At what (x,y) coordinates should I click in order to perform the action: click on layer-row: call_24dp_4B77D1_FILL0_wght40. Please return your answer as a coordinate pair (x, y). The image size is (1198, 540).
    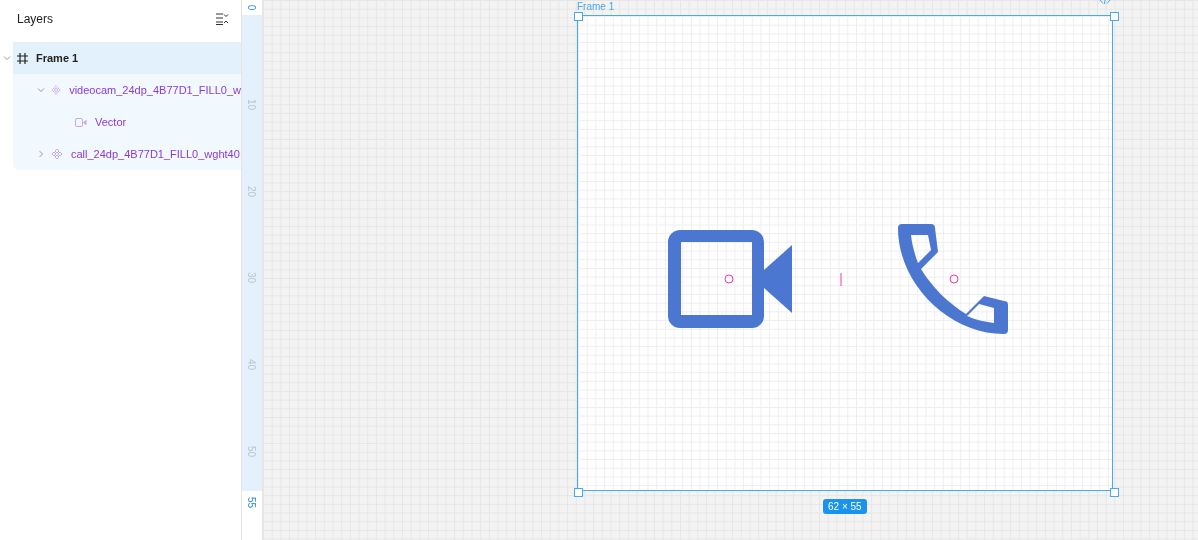
    Looking at the image, I should click on (127, 154).